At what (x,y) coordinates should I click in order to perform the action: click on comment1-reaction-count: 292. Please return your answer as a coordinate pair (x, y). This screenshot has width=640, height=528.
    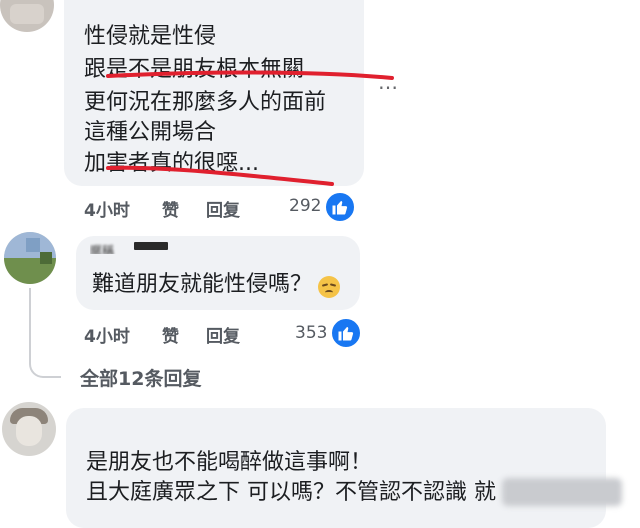
    Looking at the image, I should click on (305, 206).